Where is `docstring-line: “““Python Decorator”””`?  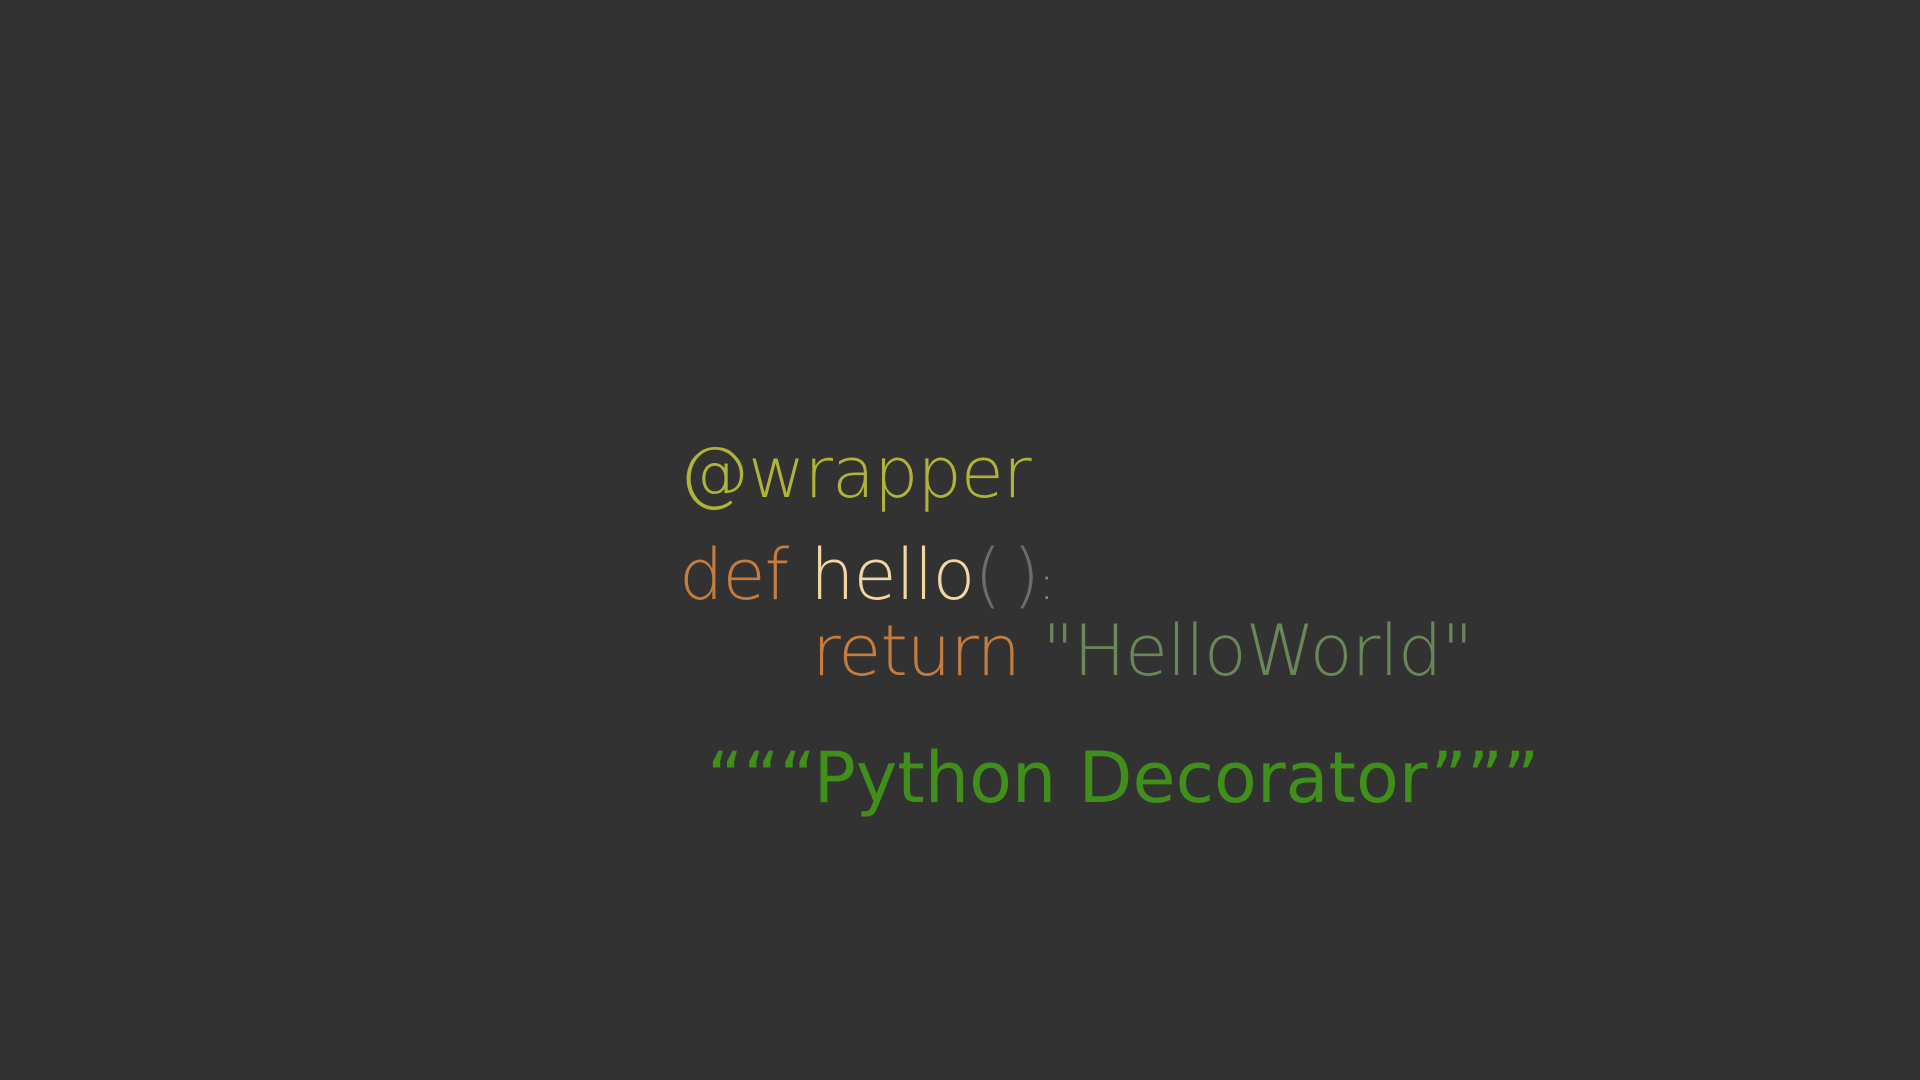
docstring-line: “““Python Decorator””” is located at coordinates (1078, 778).